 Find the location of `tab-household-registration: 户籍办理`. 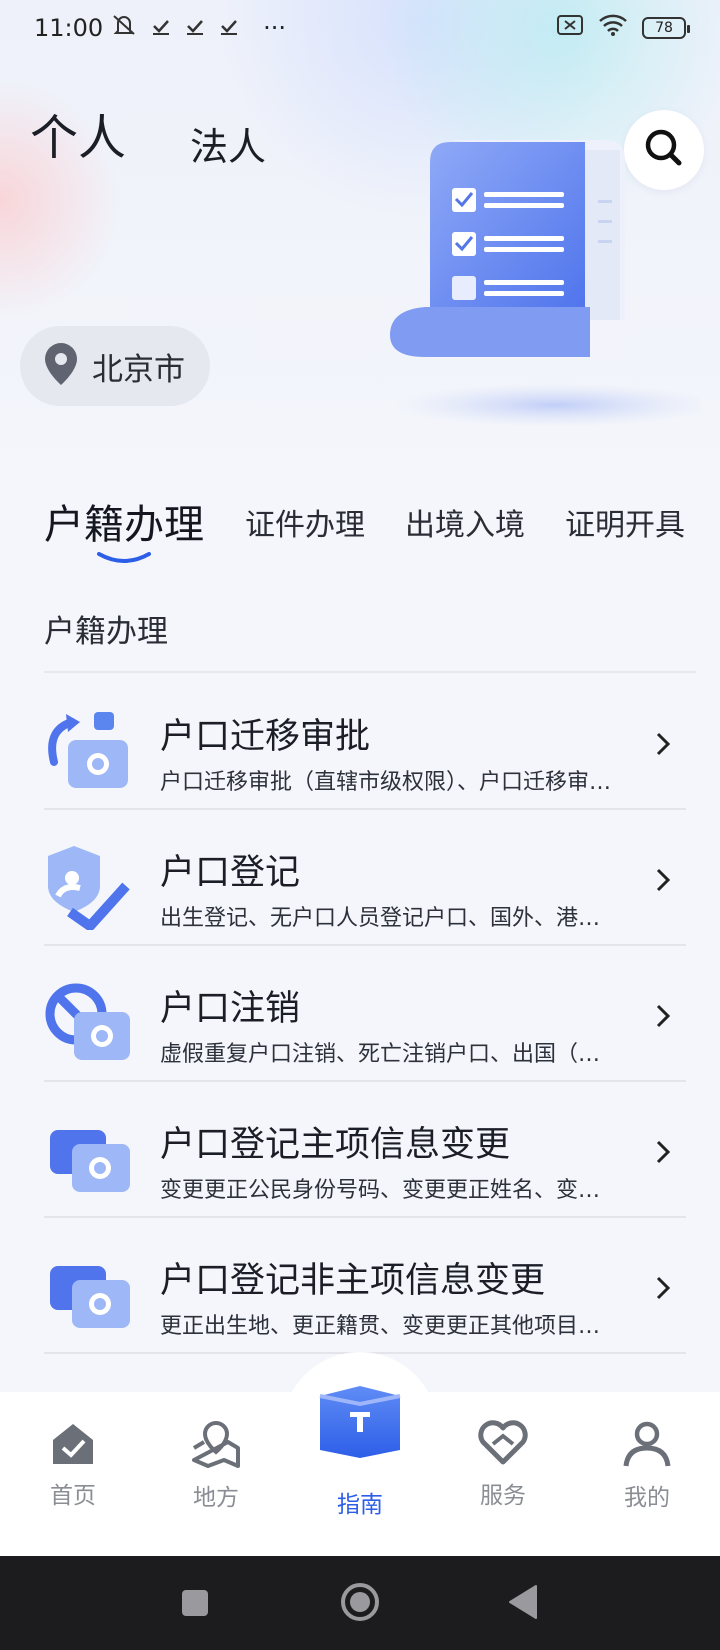

tab-household-registration: 户籍办理 is located at coordinates (124, 521).